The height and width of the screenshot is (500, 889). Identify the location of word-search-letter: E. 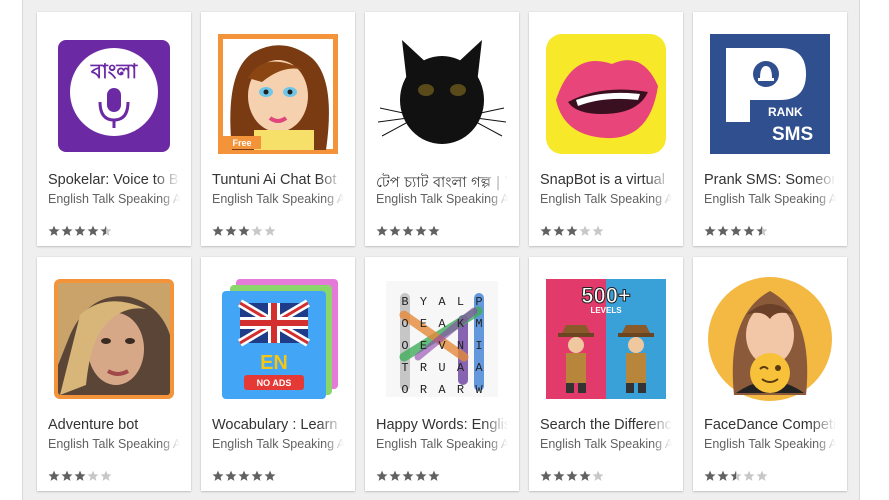
(423, 346).